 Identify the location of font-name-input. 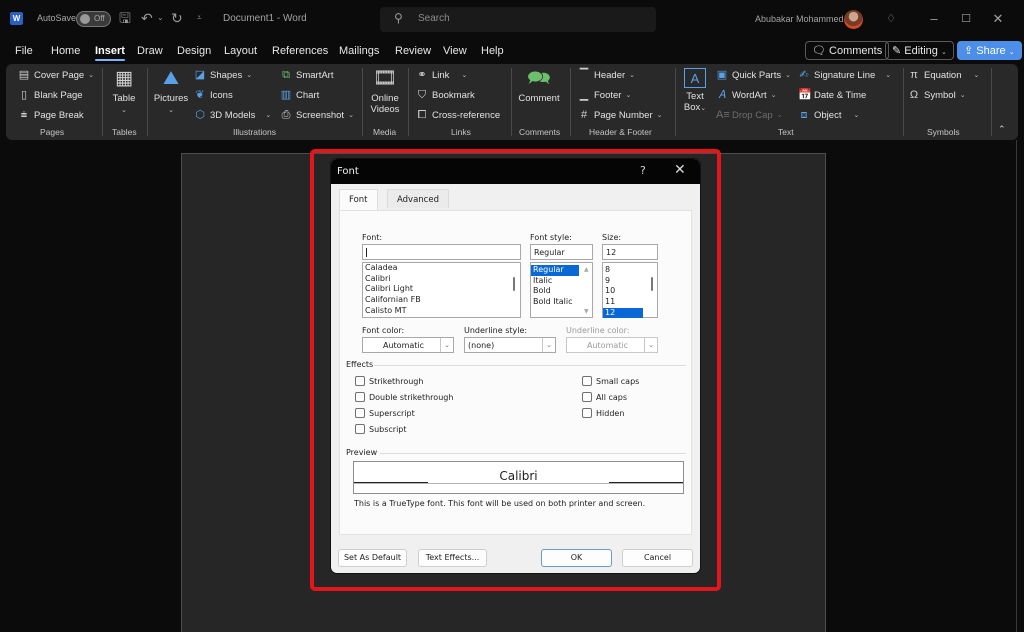
(441, 252).